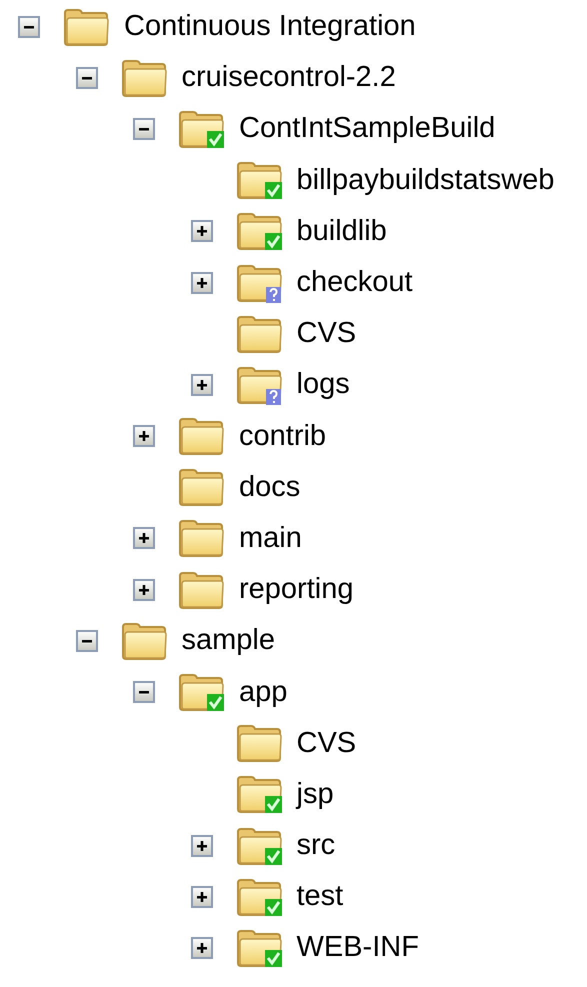  Describe the element at coordinates (282, 436) in the screenshot. I see `folder-label: contrib` at that location.